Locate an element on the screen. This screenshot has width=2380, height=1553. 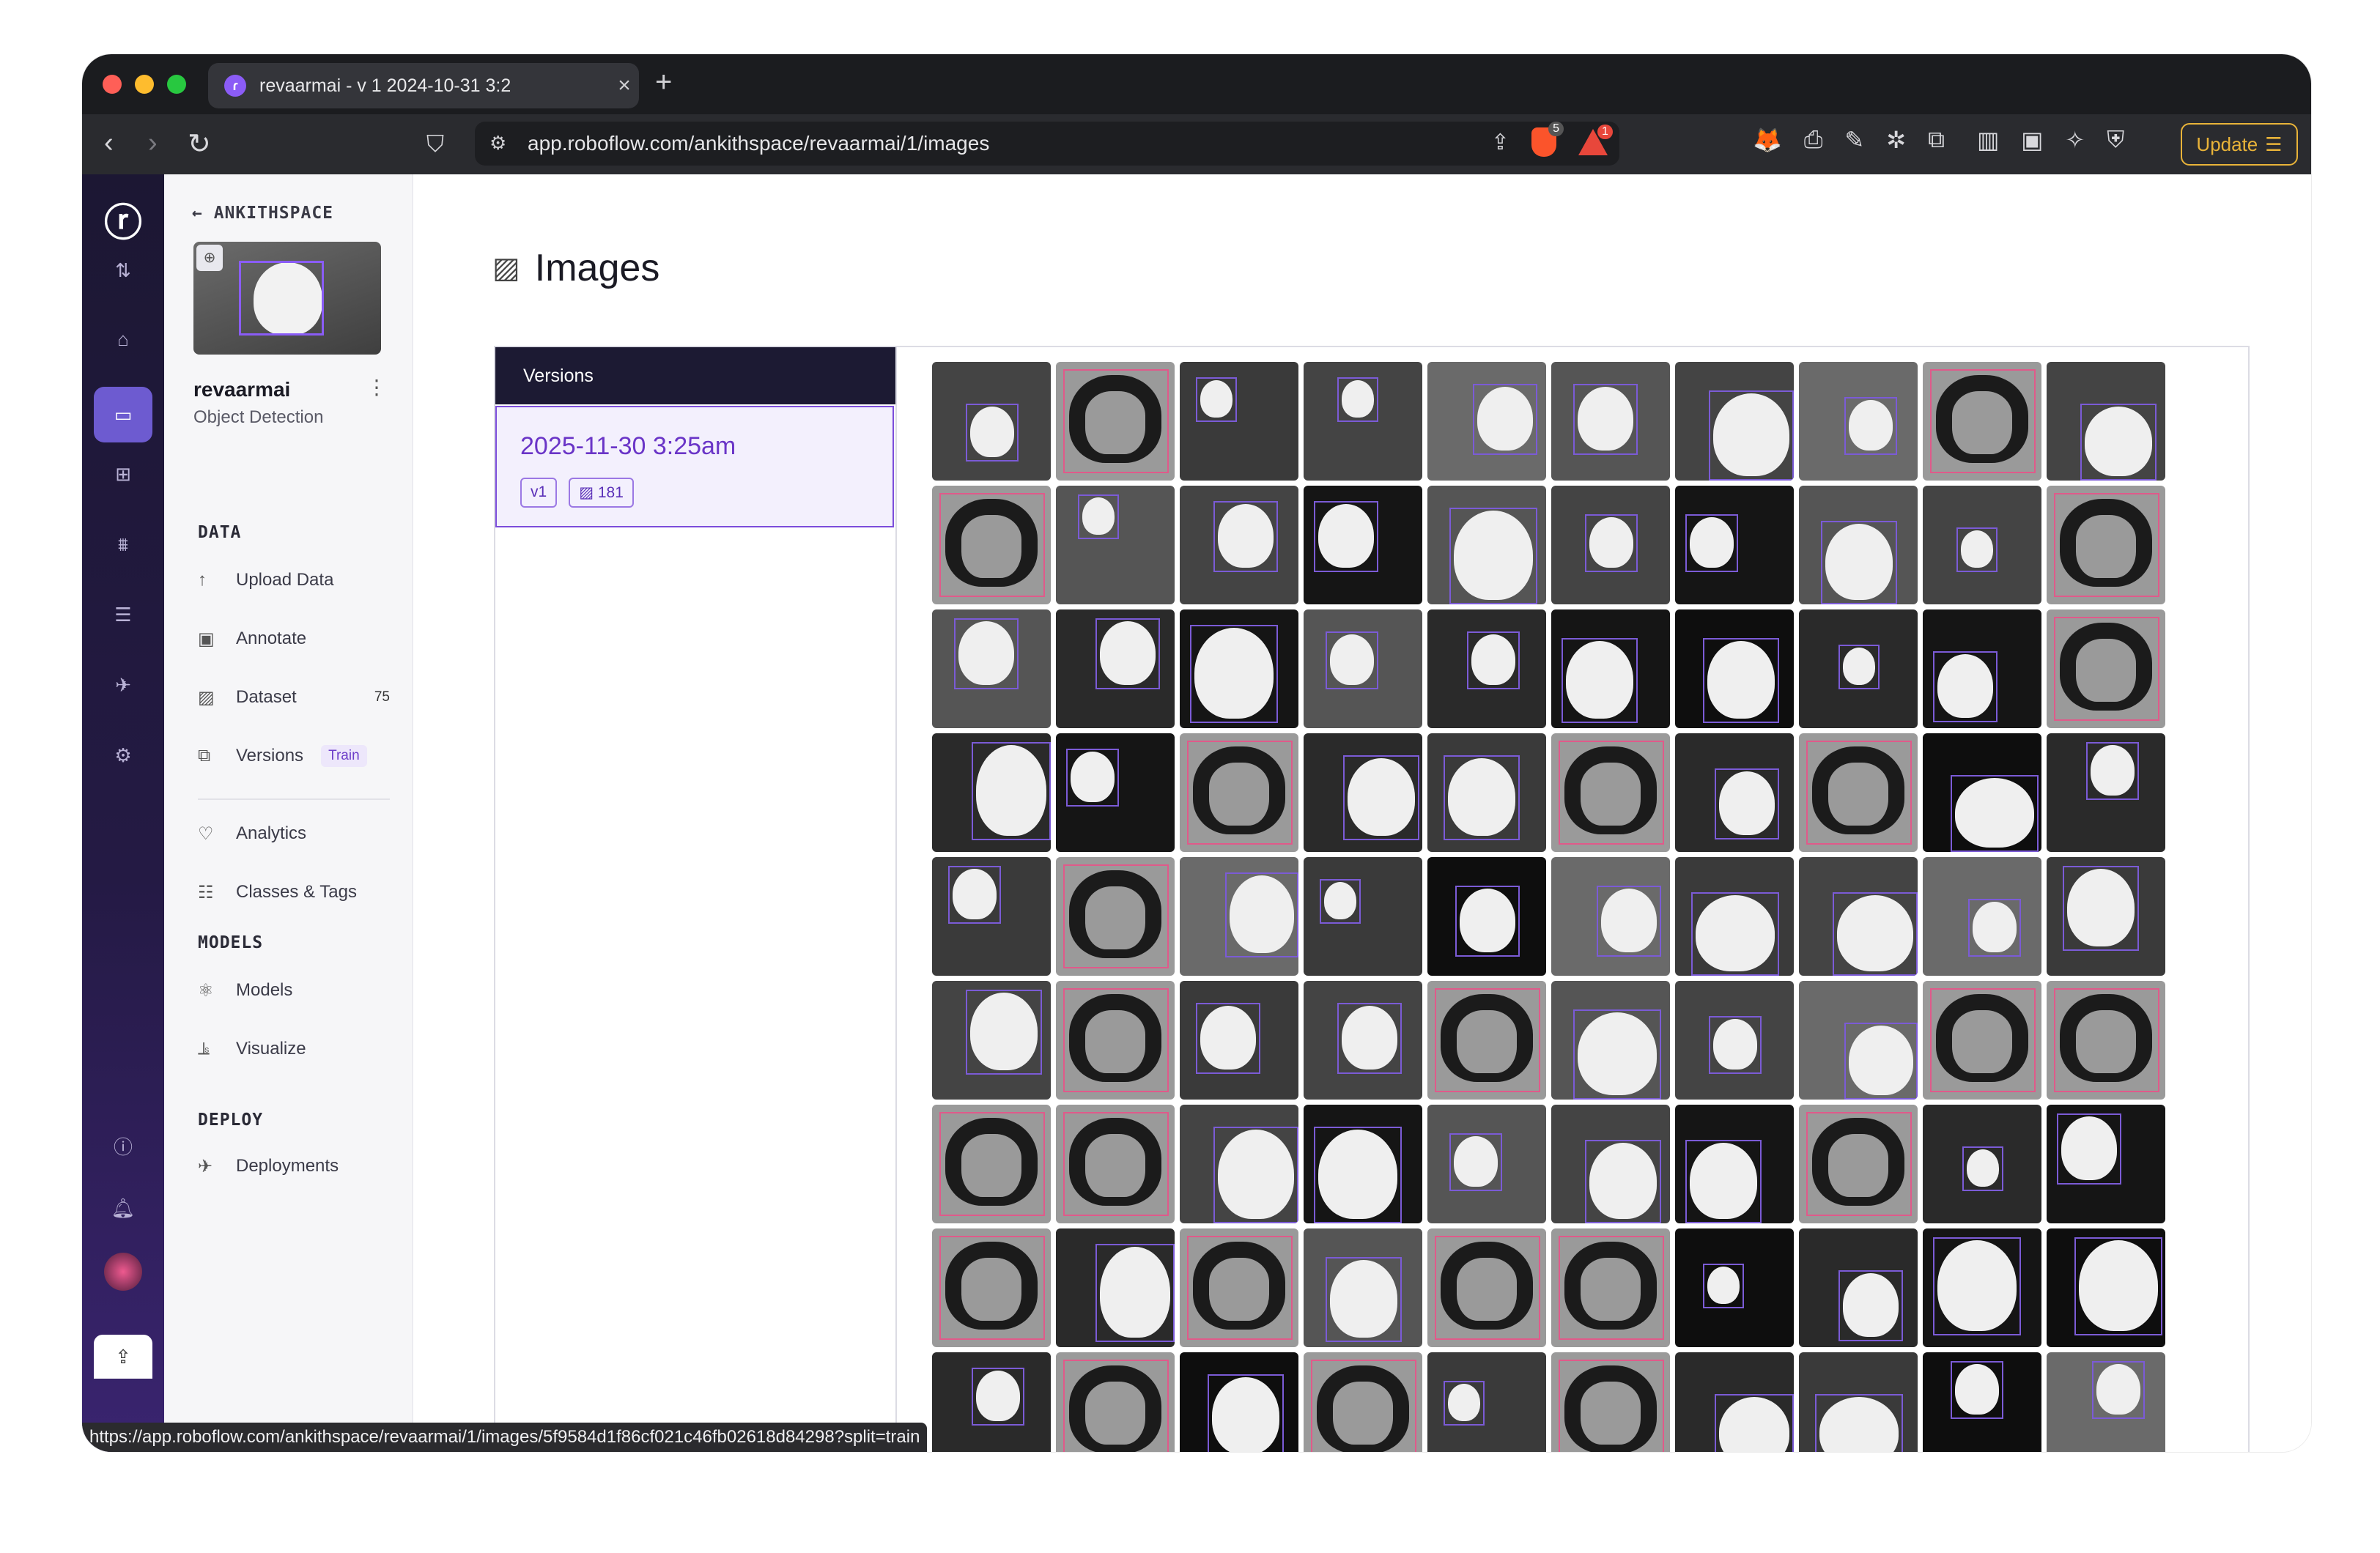
share-icon: ⇪ is located at coordinates (1500, 142).